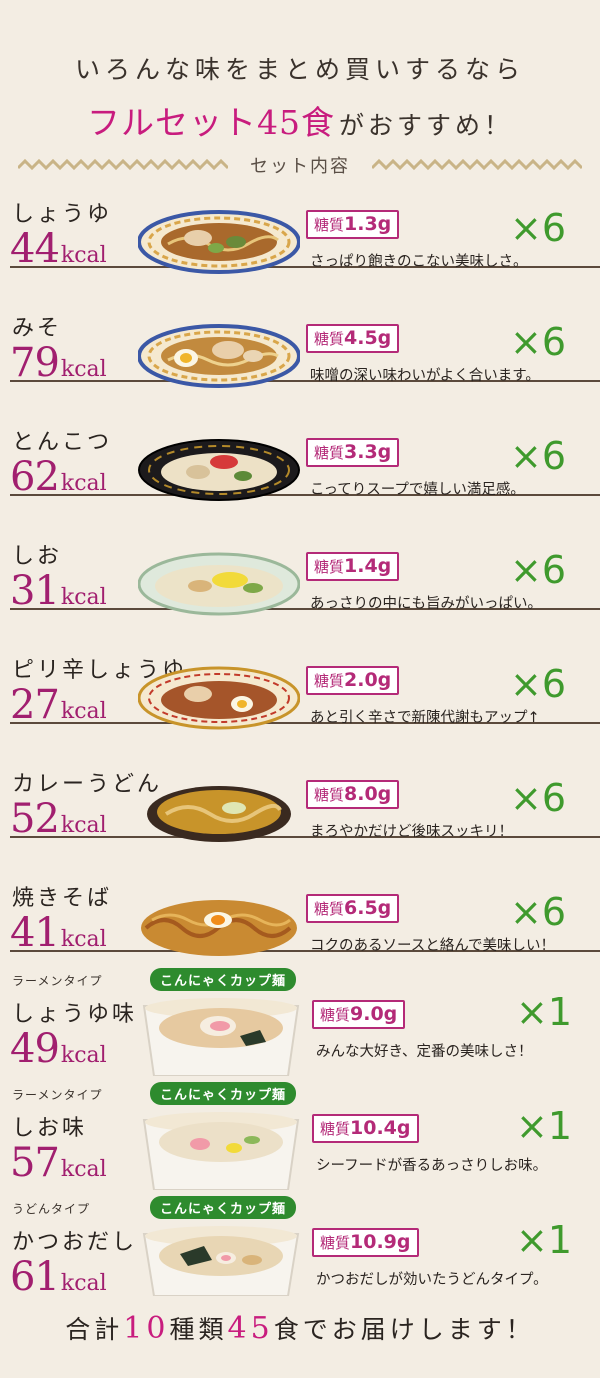  I want to click on header-line2: フルセット45食 がおすすめ！, so click(300, 120).